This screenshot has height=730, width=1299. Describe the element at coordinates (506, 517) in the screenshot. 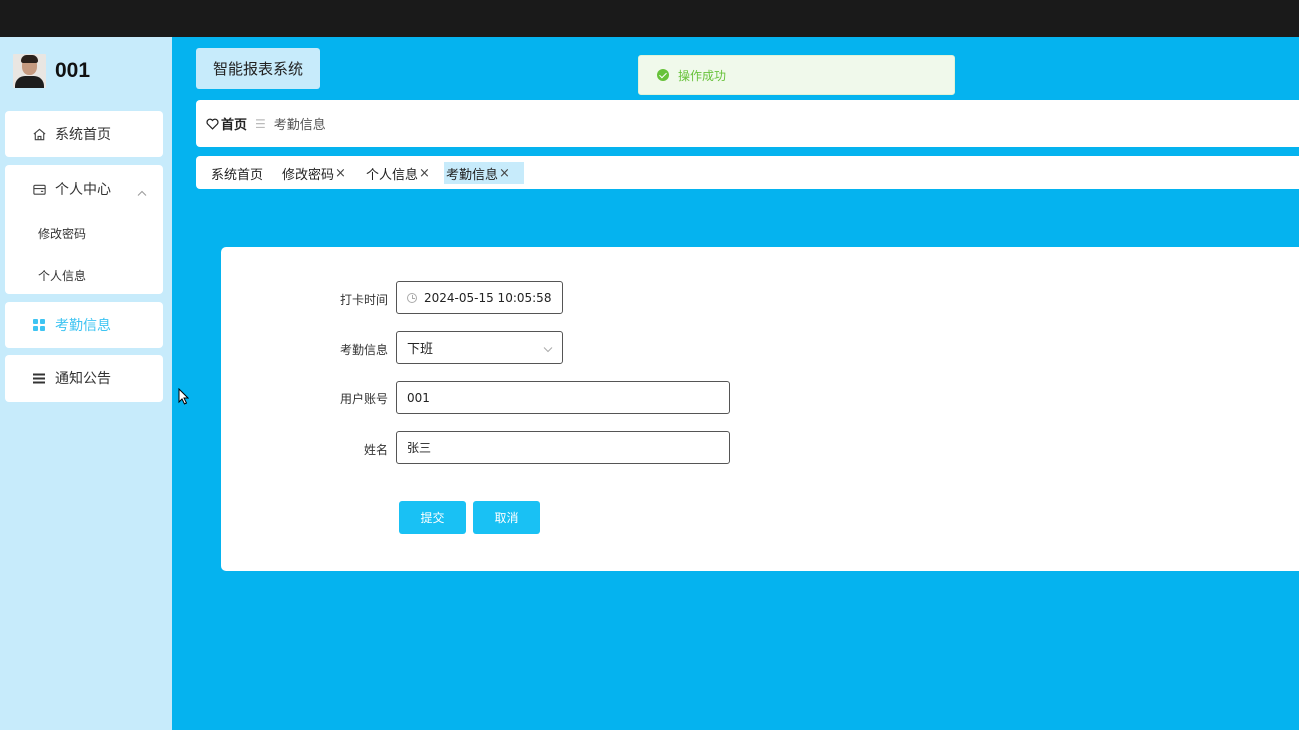

I see `cancel-button: 取消` at that location.